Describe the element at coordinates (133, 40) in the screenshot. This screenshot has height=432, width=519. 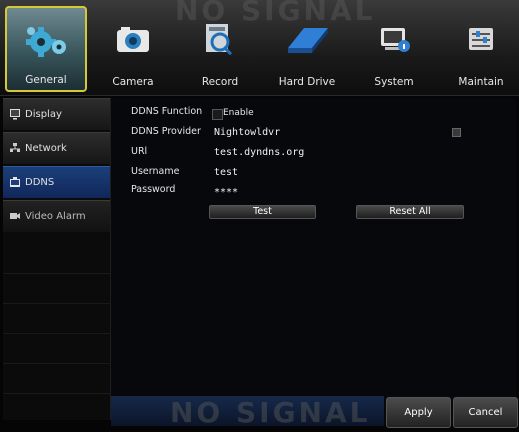
I see `camera-icon` at that location.